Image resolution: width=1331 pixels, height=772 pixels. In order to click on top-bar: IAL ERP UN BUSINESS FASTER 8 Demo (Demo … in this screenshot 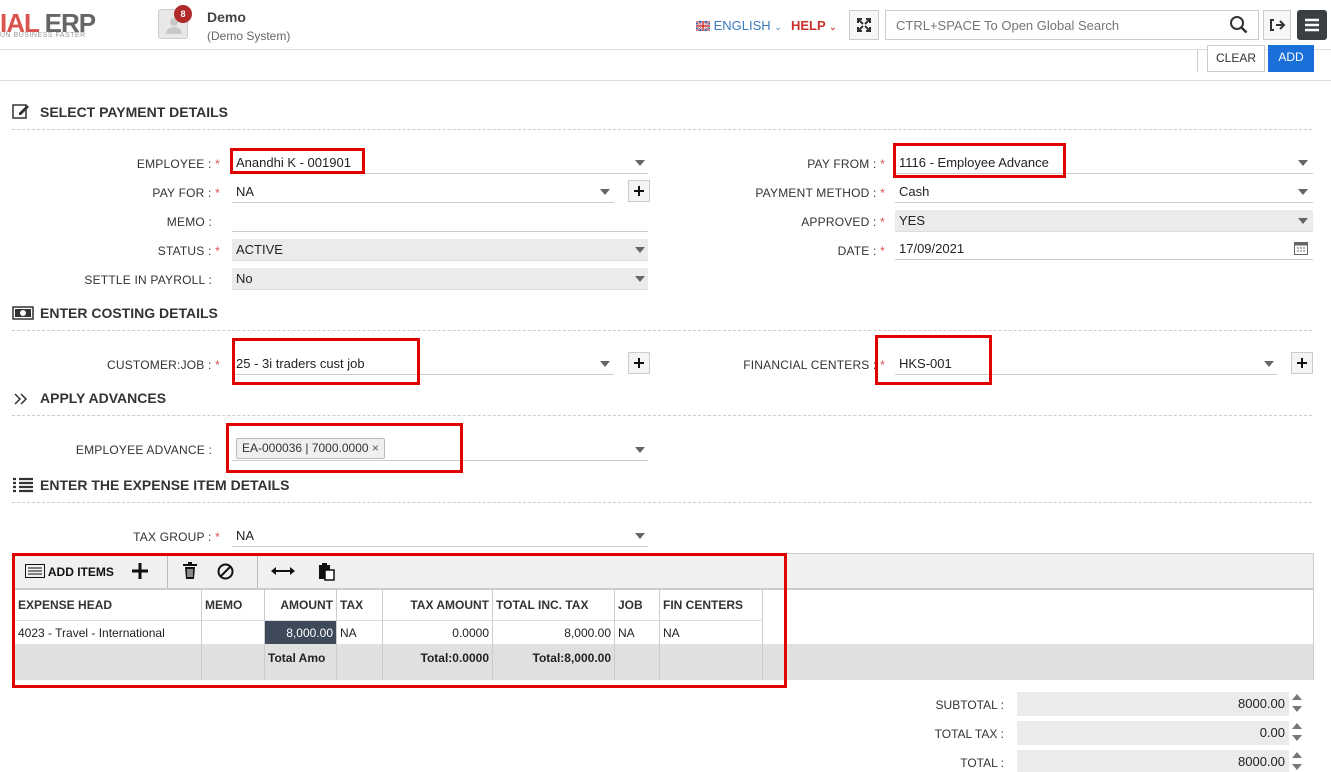, I will do `click(665, 25)`.